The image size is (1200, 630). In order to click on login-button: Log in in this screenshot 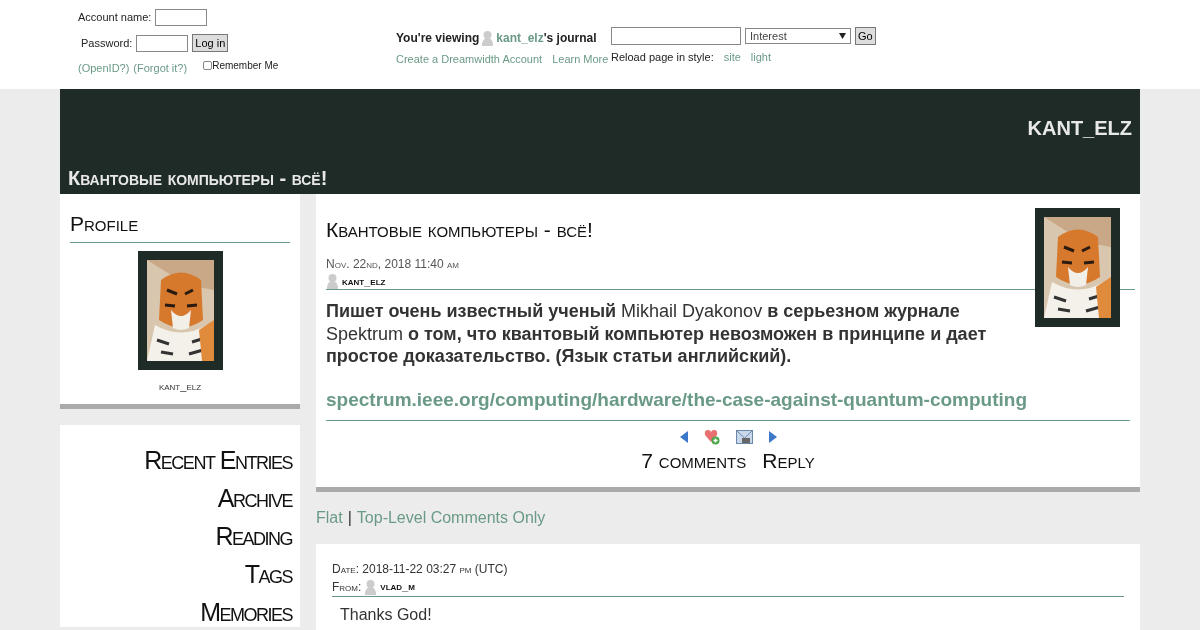, I will do `click(210, 43)`.